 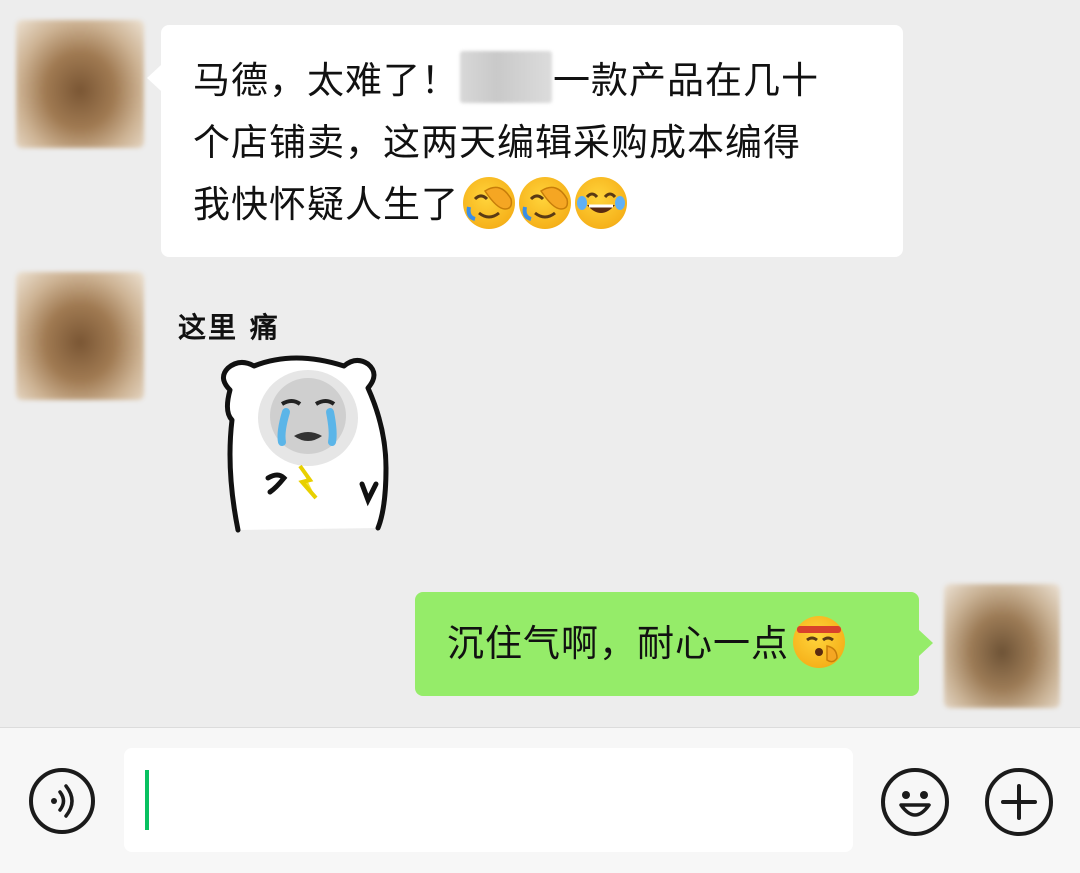 I want to click on sticker-caption: 这里 痛, so click(x=229, y=327).